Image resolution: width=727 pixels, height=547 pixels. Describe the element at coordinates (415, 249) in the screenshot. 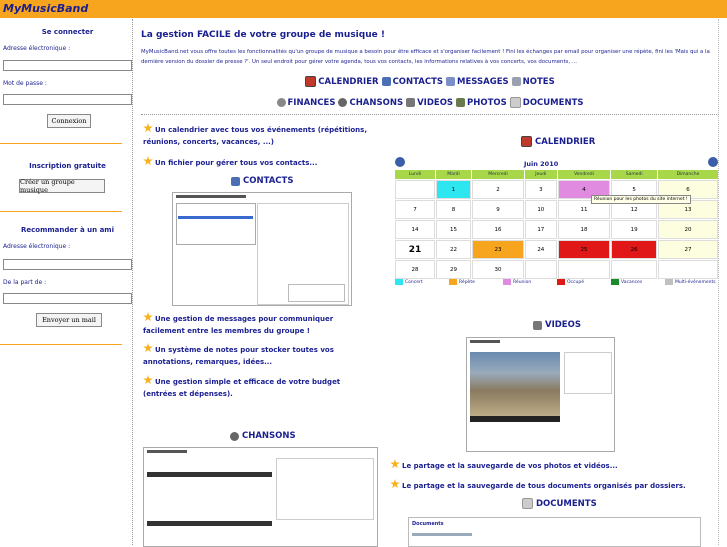

I see `calendar-day-today: 21` at that location.